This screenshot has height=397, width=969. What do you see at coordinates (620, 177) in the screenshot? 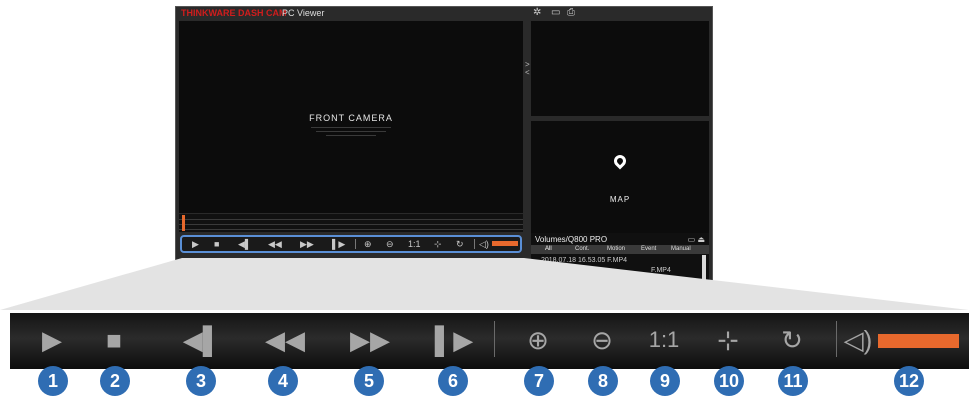
I see `map-view: MAP` at bounding box center [620, 177].